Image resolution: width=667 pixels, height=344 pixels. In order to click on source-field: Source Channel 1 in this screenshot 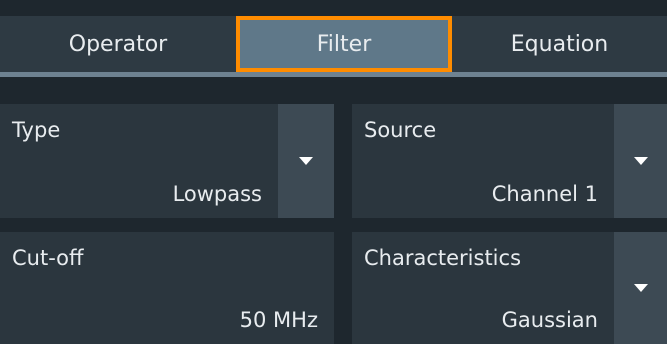, I will do `click(483, 161)`.